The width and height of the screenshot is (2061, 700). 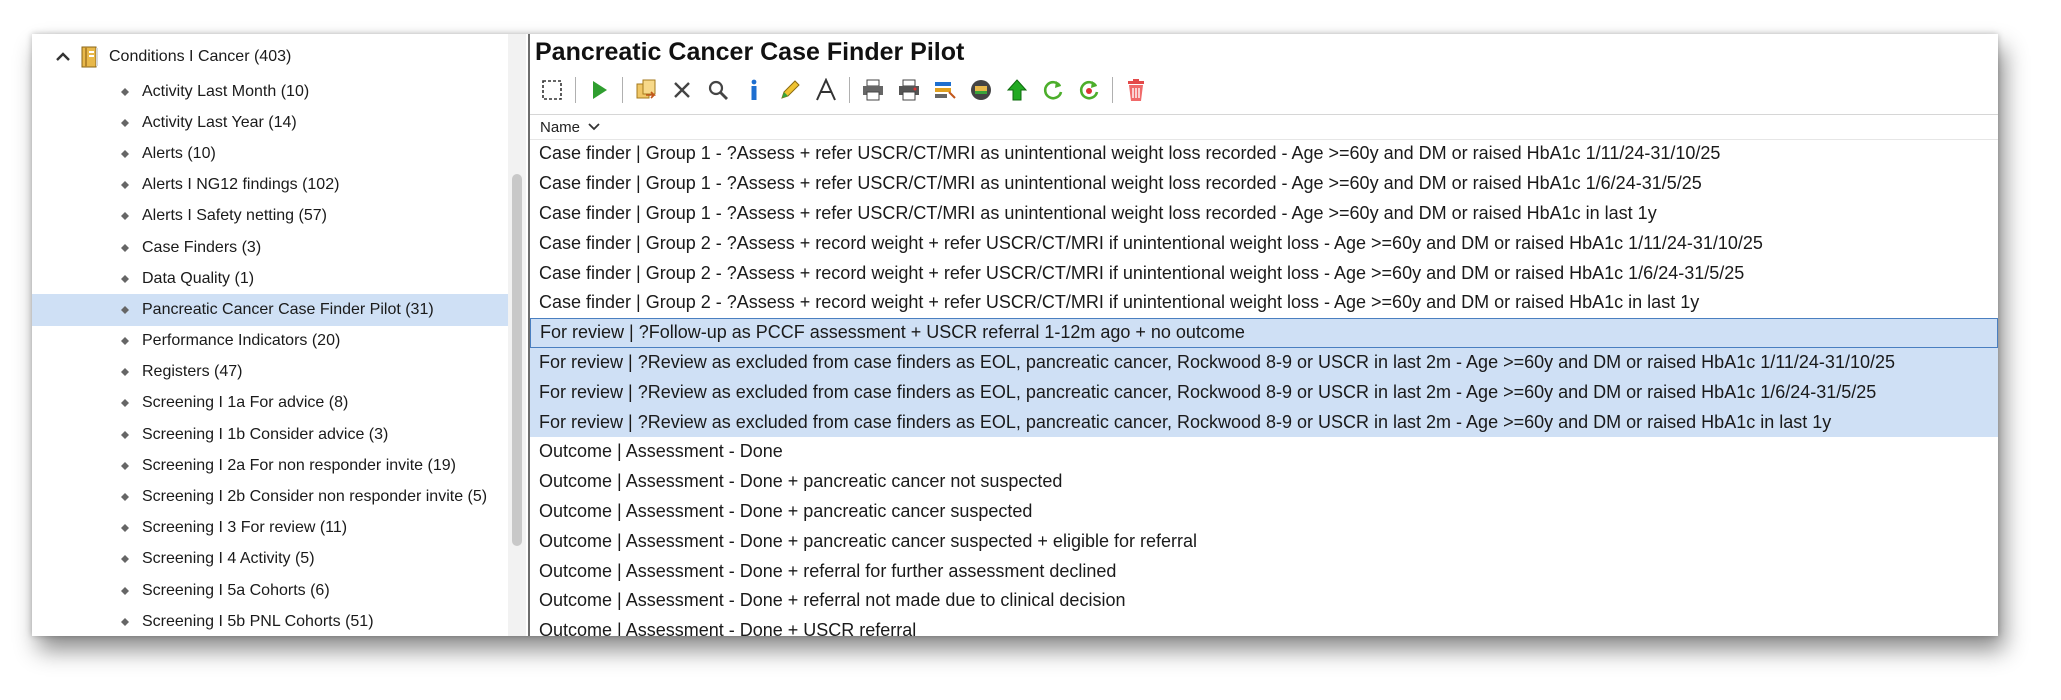 I want to click on tree-root-label: Conditions I Cancer (403), so click(x=200, y=56).